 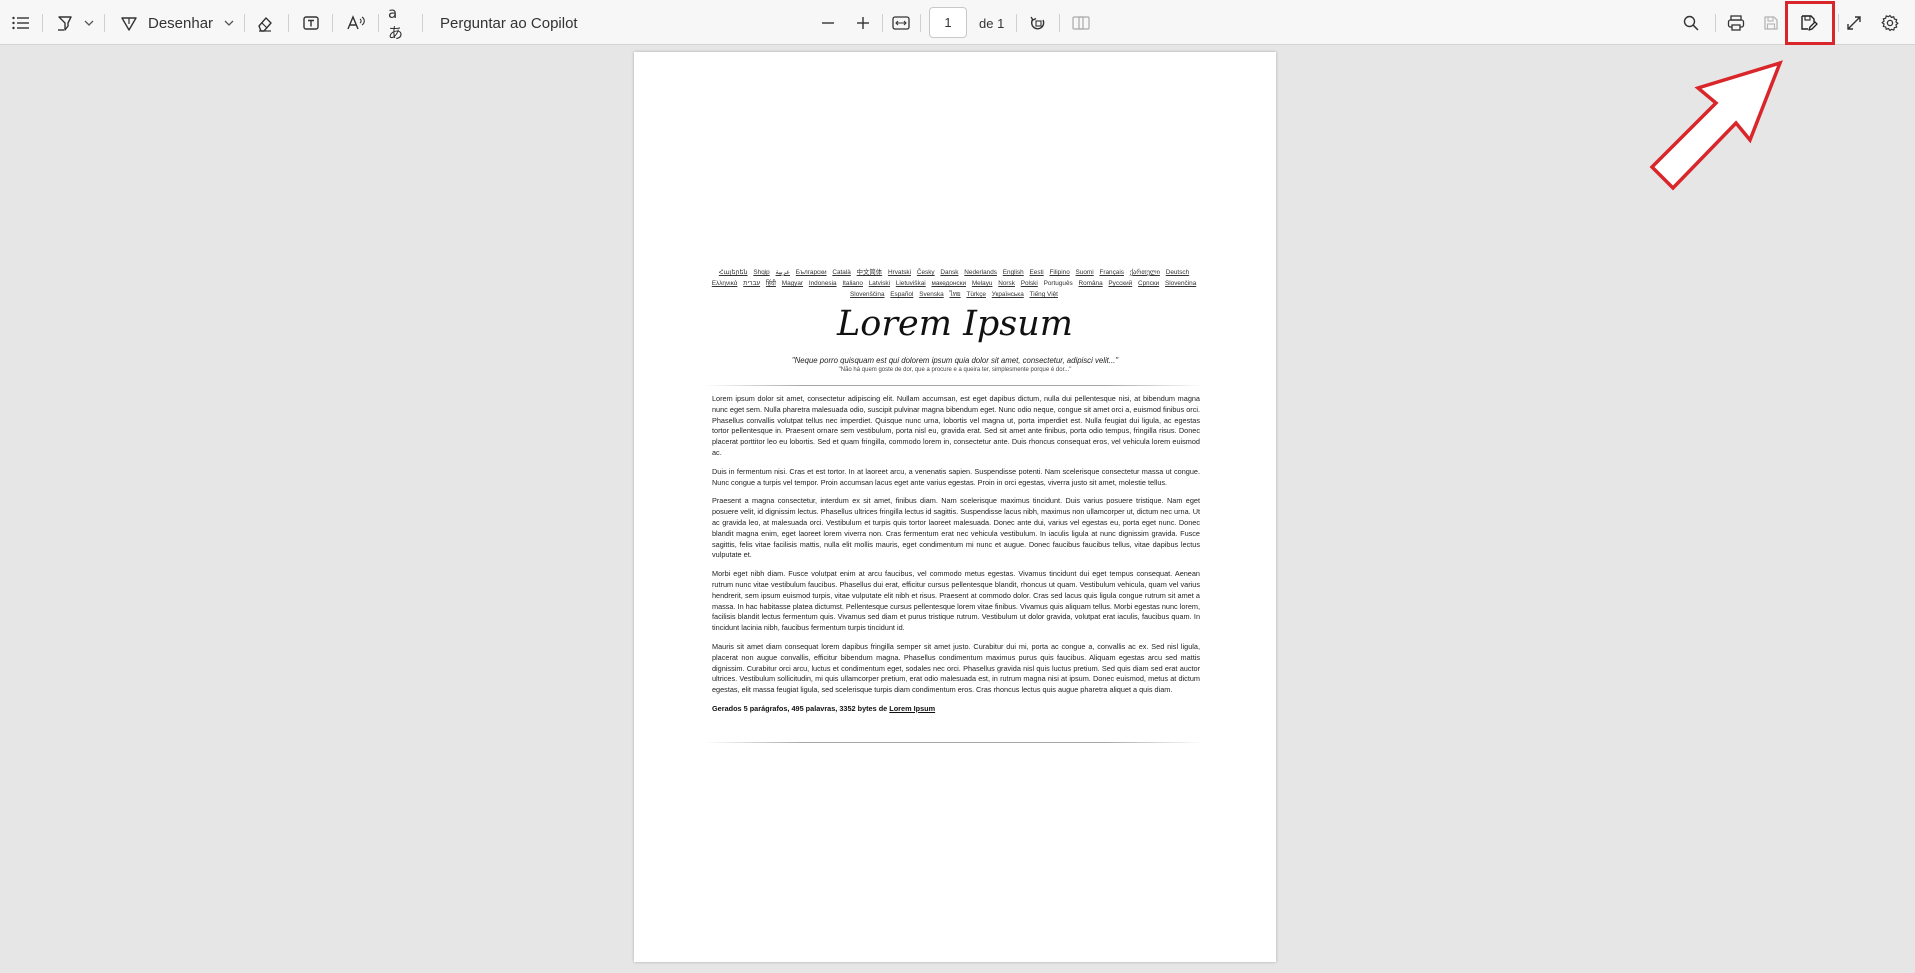 What do you see at coordinates (899, 272) in the screenshot?
I see `language-link: Hrvatski` at bounding box center [899, 272].